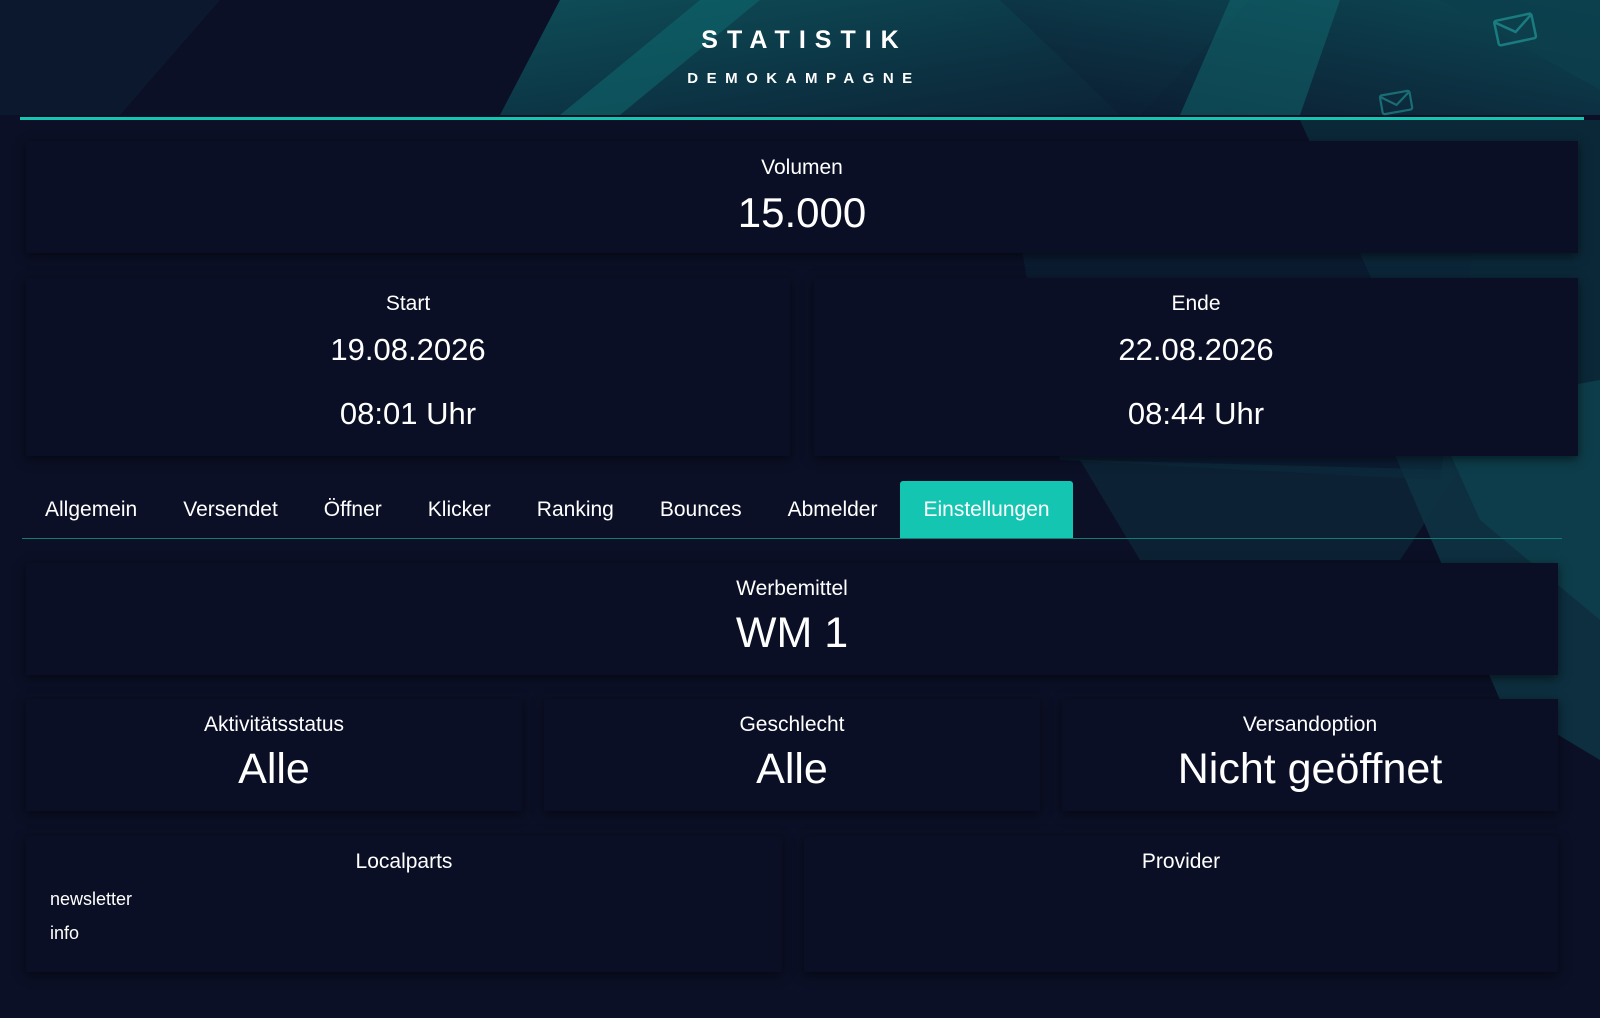 This screenshot has height=1018, width=1600. I want to click on versandoption-card: Versandoption Nicht geöffnet, so click(1310, 755).